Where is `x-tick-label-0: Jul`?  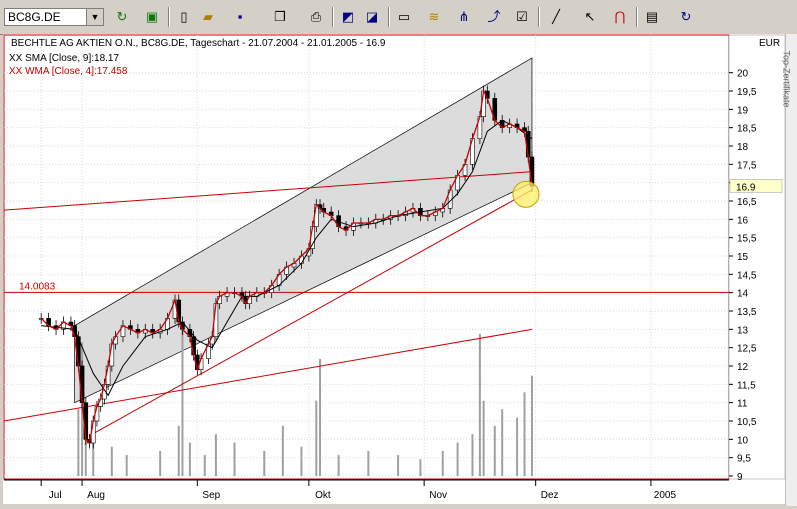
x-tick-label-0: Jul is located at coordinates (55, 495).